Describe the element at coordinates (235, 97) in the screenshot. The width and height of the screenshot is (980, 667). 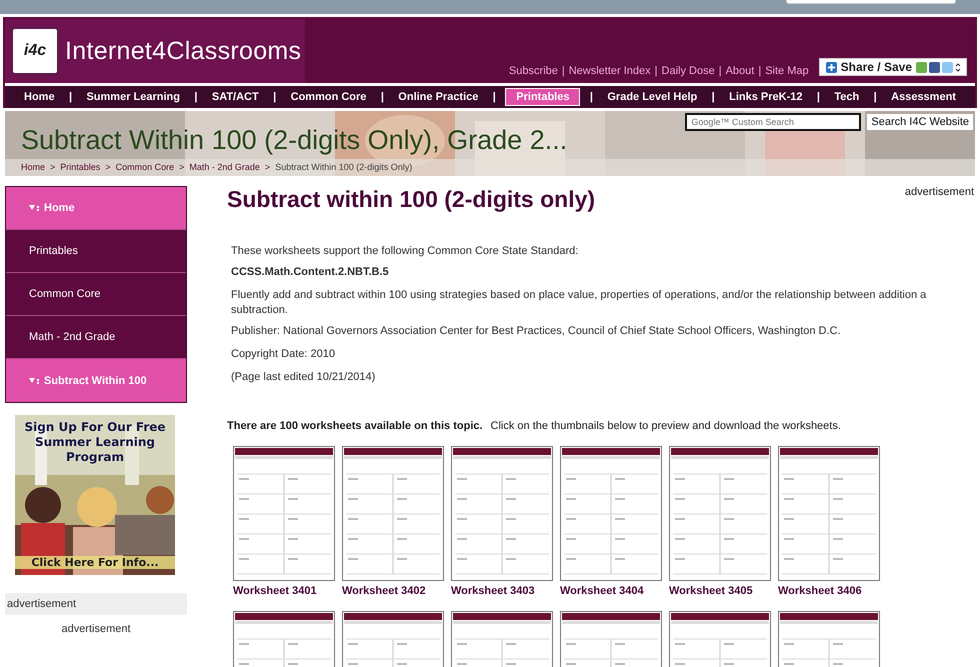
I see `nav-tab: SAT/ACT` at that location.